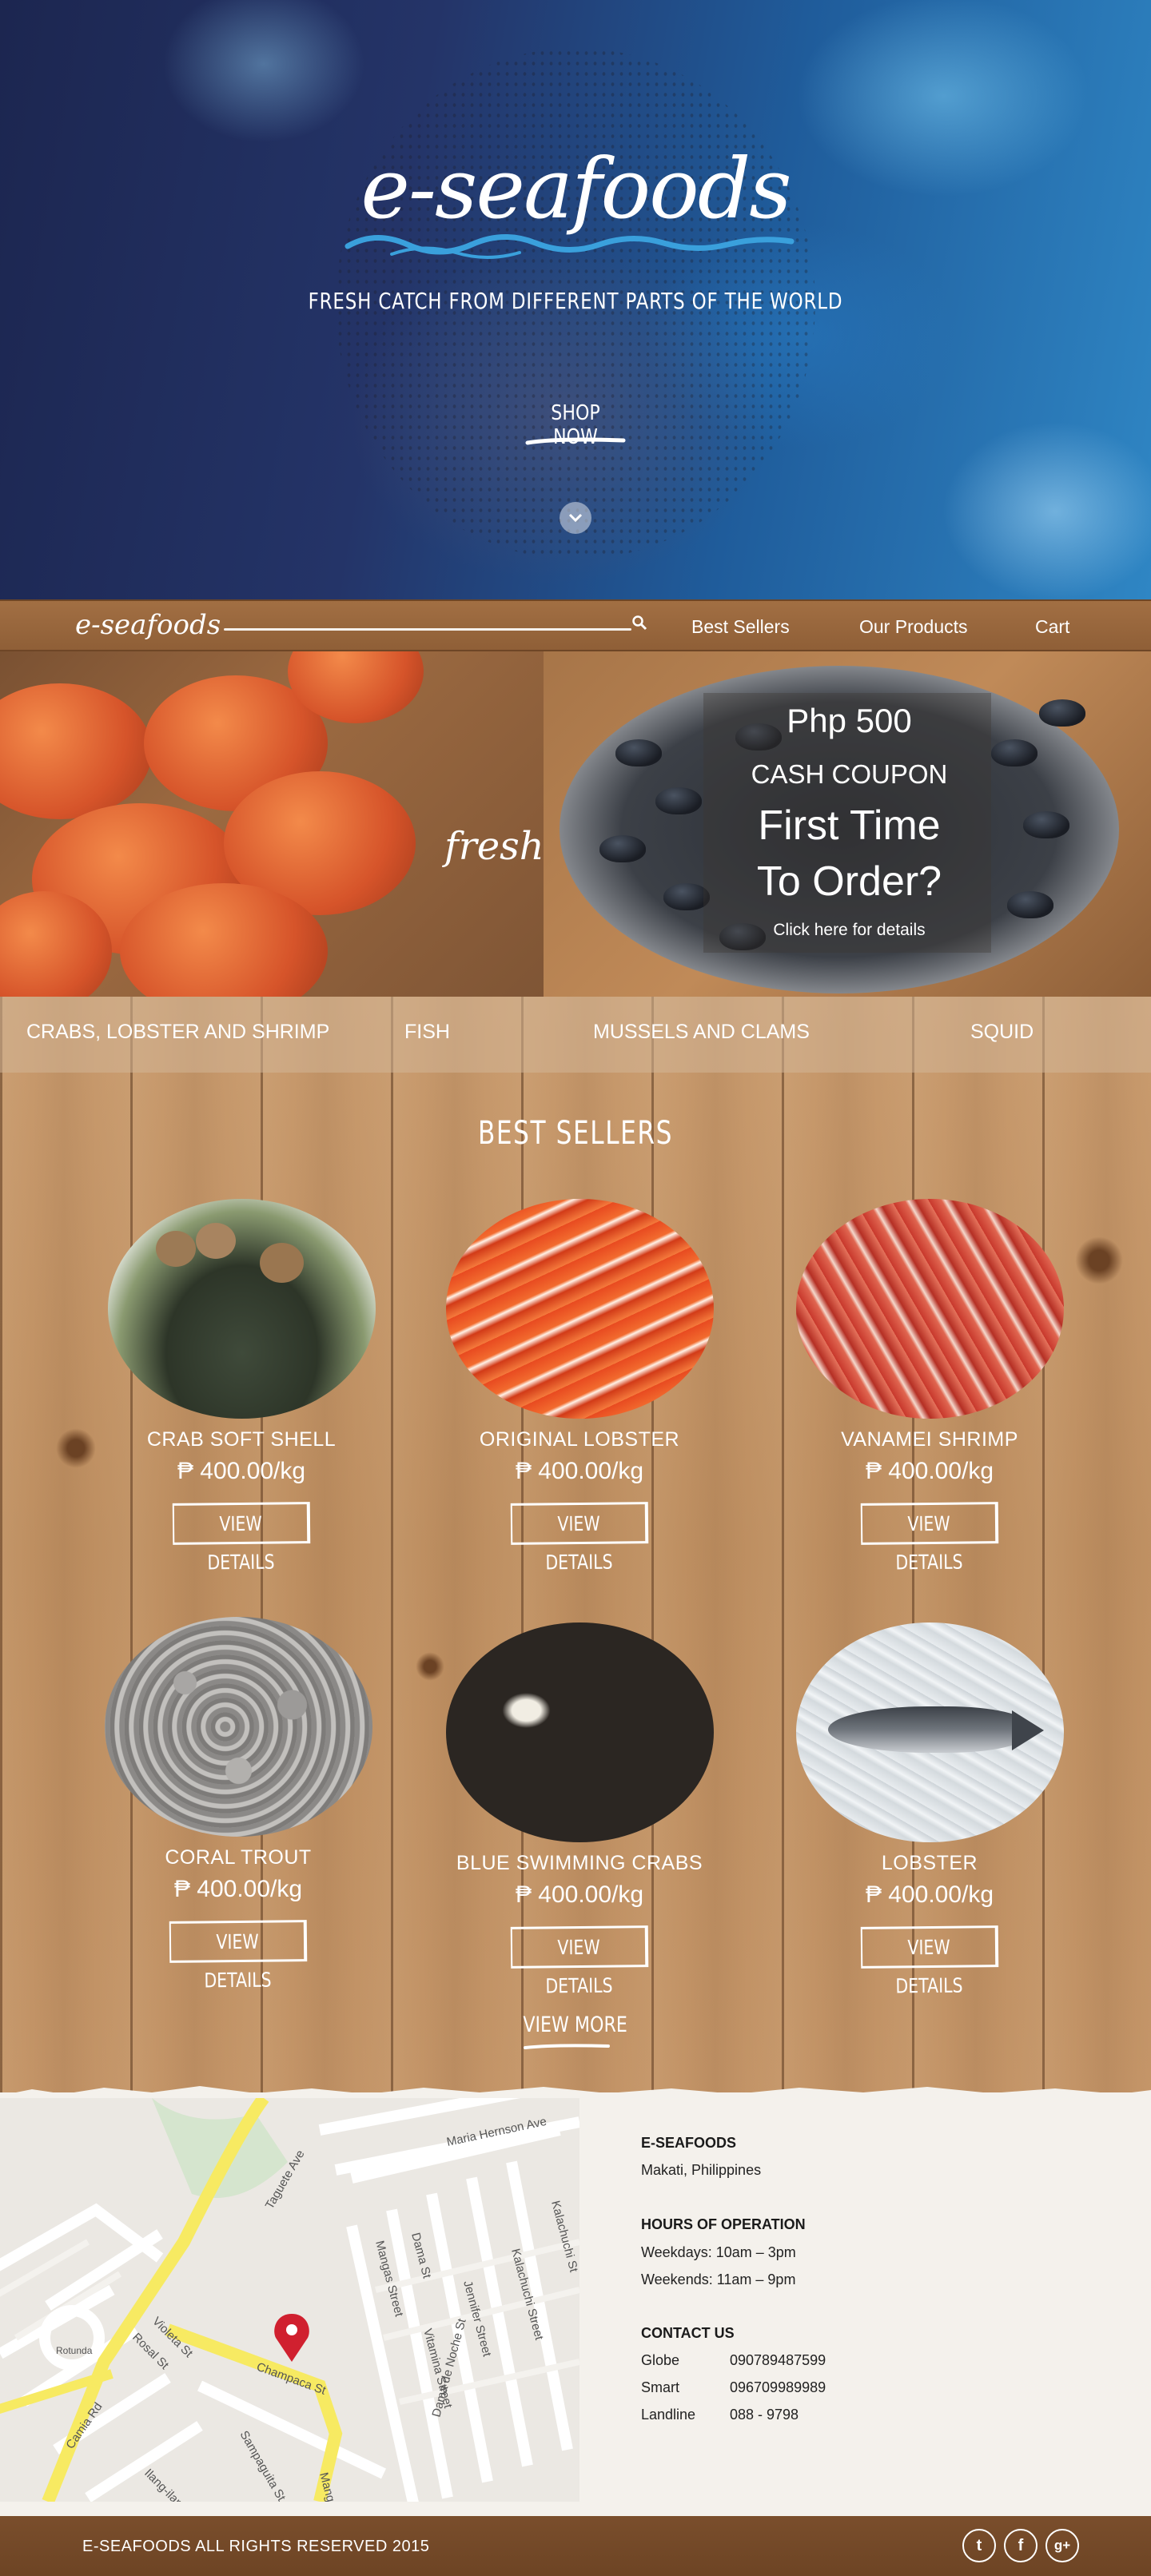  I want to click on google-plus-icon: g+, so click(1062, 2545).